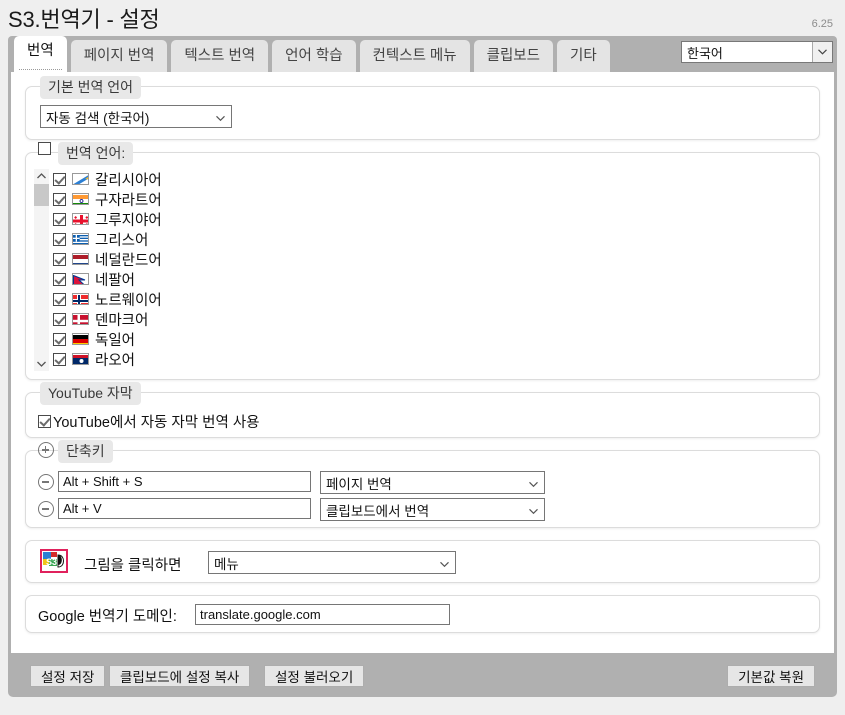 This screenshot has width=845, height=715. I want to click on shortcut-key-value: Alt + V, so click(82, 508).